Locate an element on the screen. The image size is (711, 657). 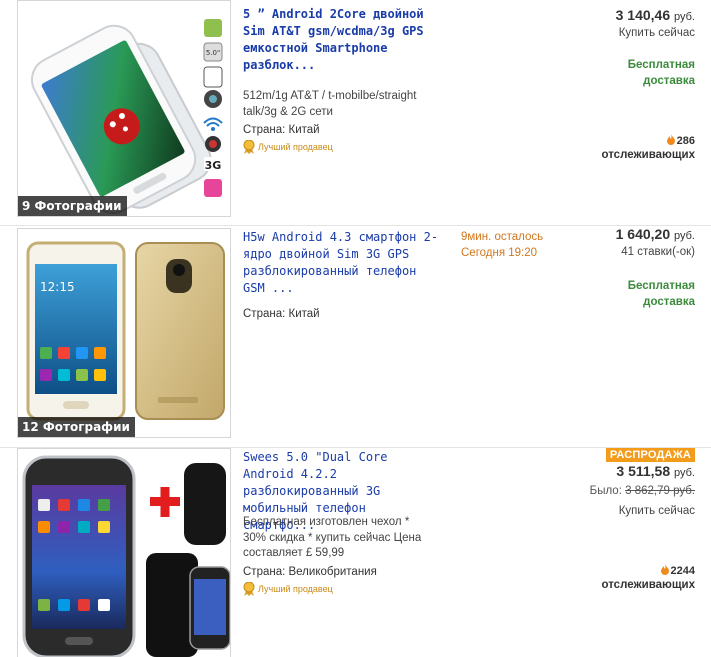
sale-badge: РАСПРОДАЖА is located at coordinates (650, 455).